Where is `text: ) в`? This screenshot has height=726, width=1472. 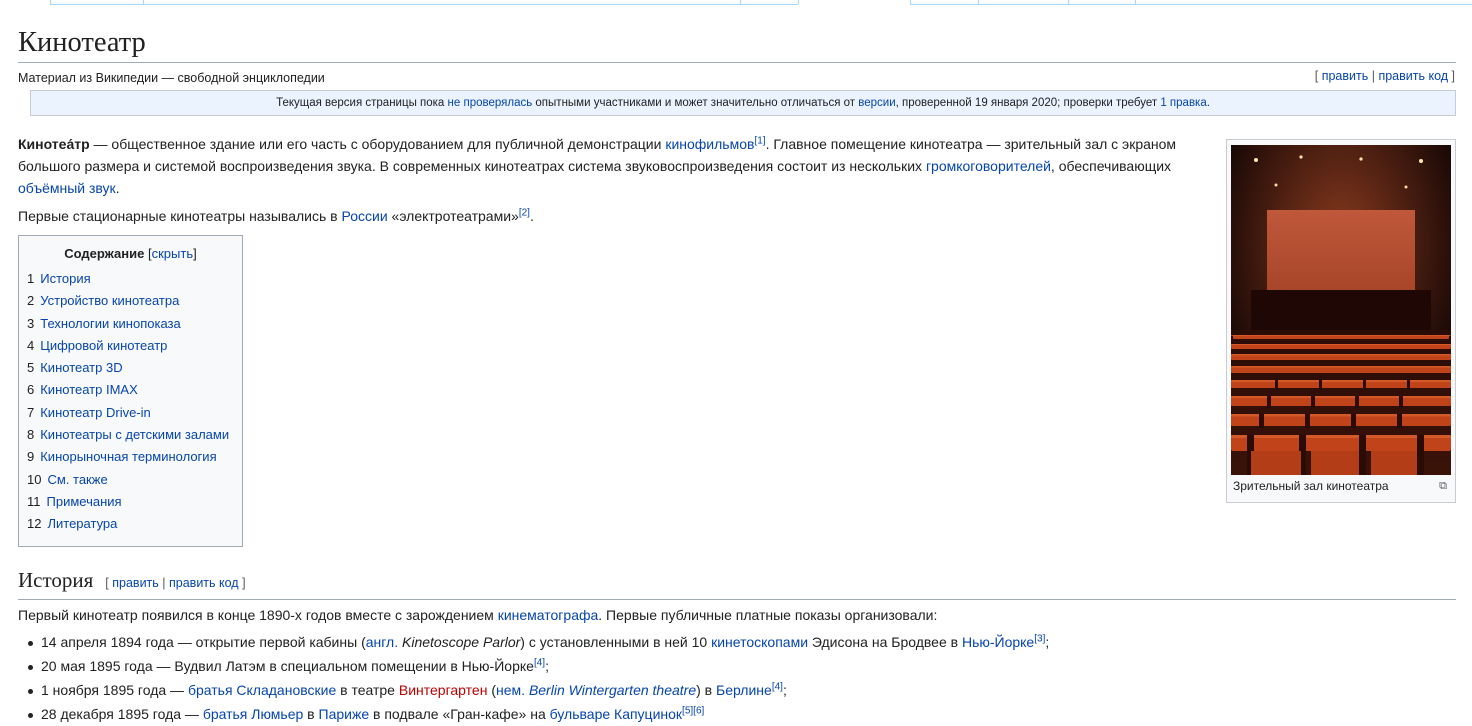
text: ) в is located at coordinates (706, 690).